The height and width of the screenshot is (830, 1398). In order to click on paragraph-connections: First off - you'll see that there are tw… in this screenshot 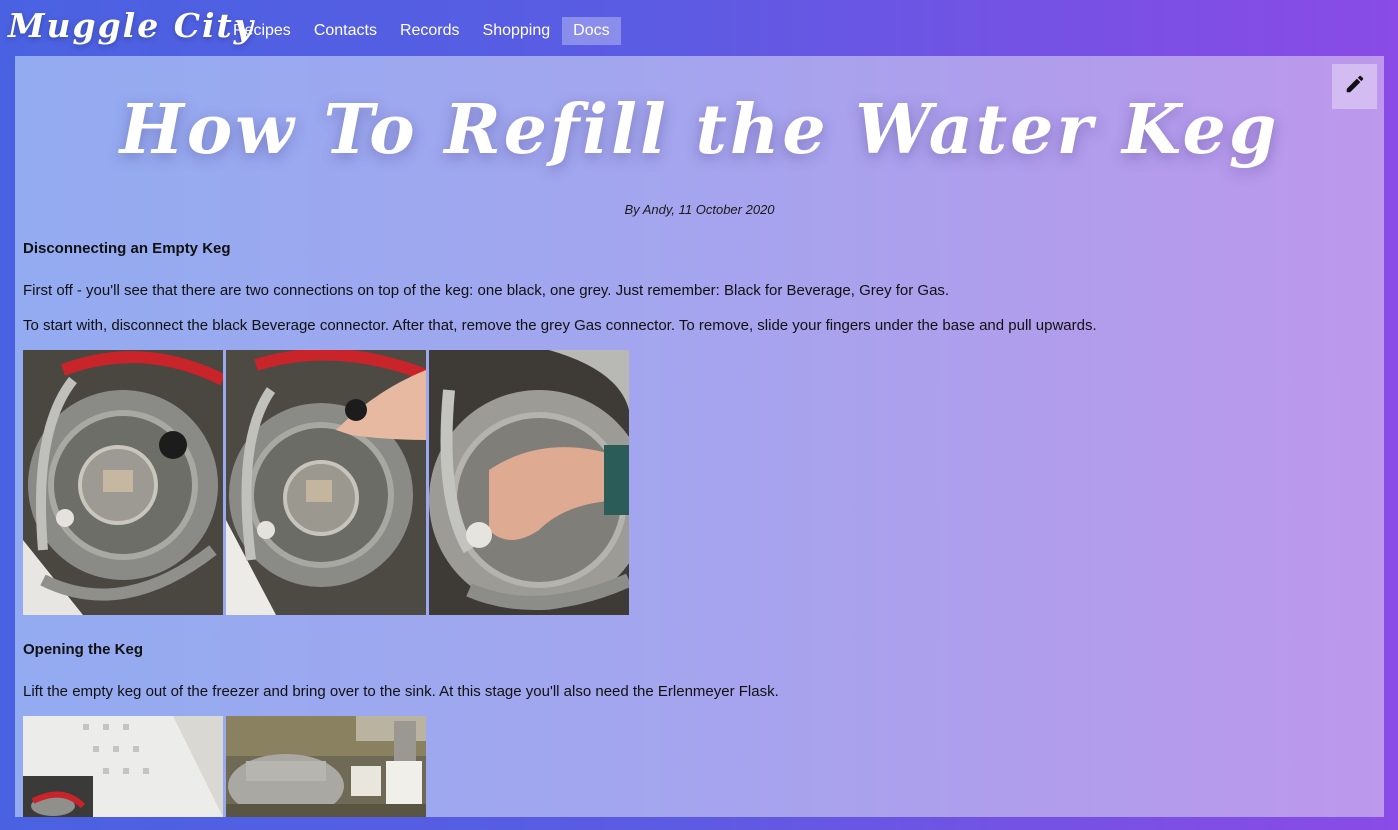, I will do `click(486, 290)`.